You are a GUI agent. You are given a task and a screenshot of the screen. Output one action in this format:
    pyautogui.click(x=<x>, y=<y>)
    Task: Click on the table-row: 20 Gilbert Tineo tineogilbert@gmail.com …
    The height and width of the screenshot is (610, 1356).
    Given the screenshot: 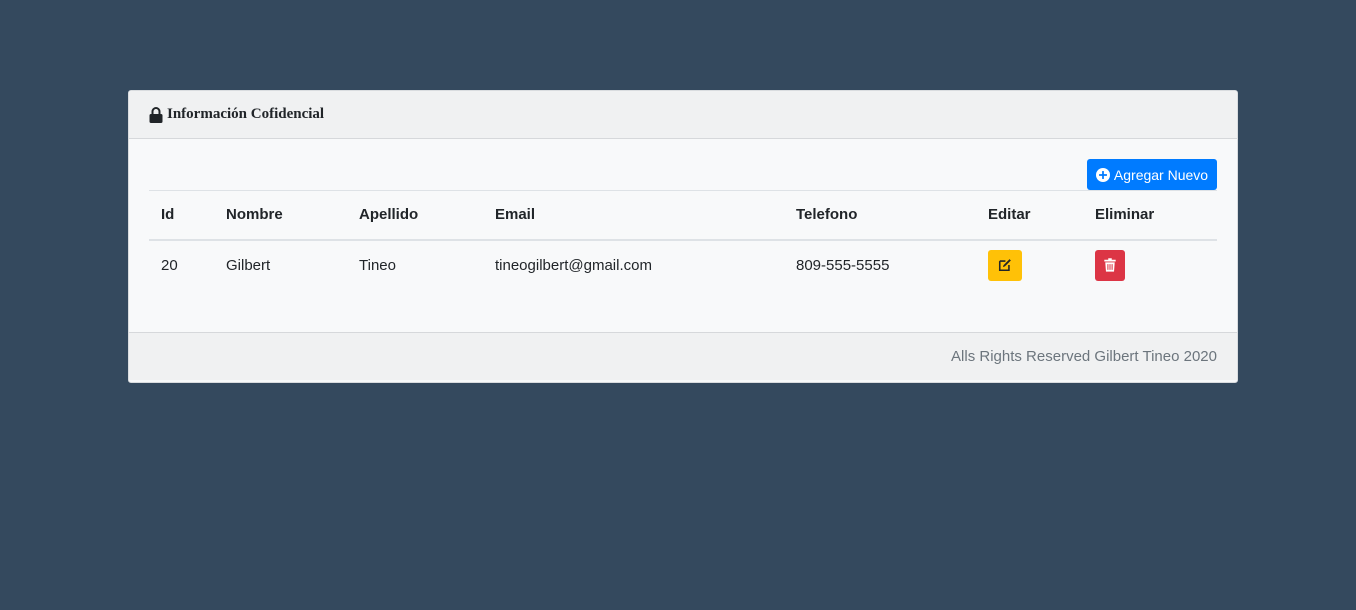 What is the action you would take?
    pyautogui.click(x=683, y=265)
    